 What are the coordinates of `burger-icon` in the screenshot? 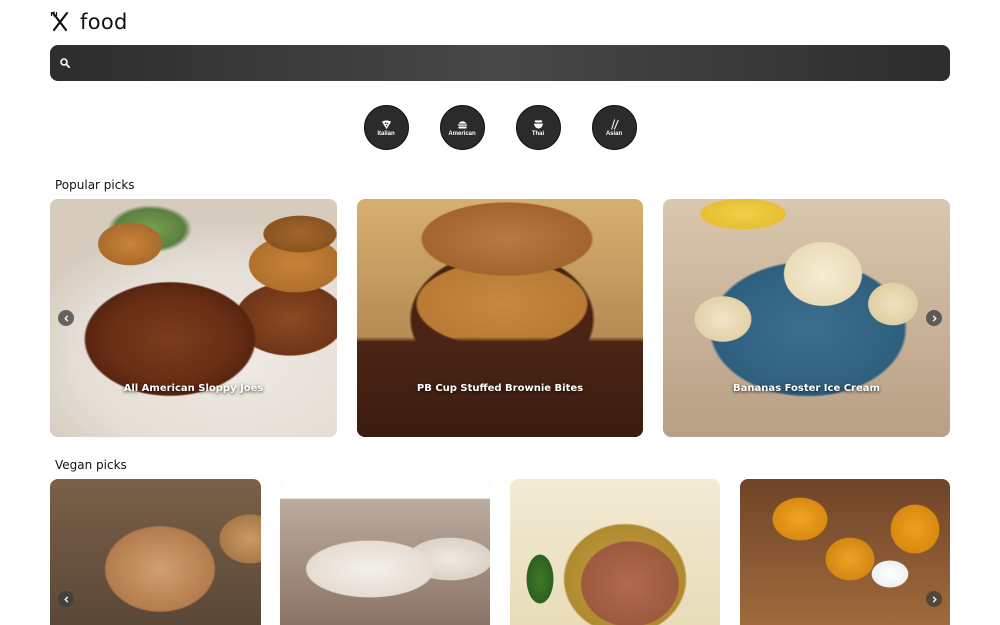 It's located at (462, 124).